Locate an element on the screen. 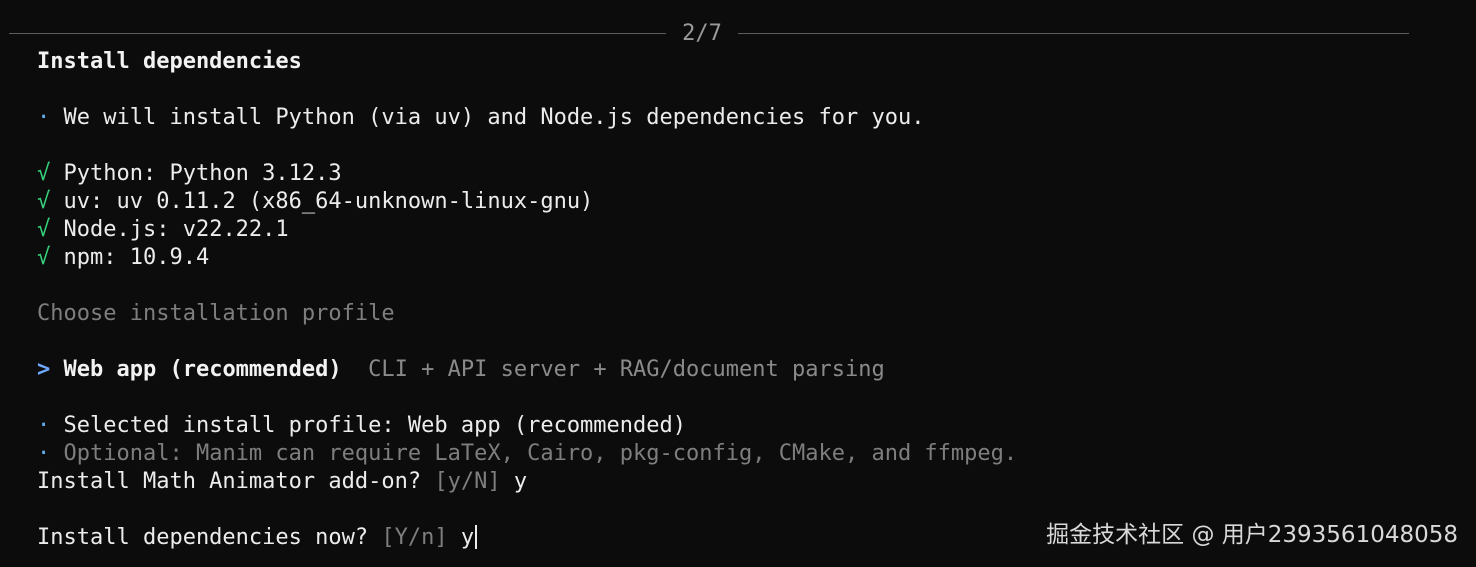 This screenshot has height=567, width=1476. check-text: uv: uv 0.11.2 (x86_64-unknown-linux-gnu) is located at coordinates (328, 201).